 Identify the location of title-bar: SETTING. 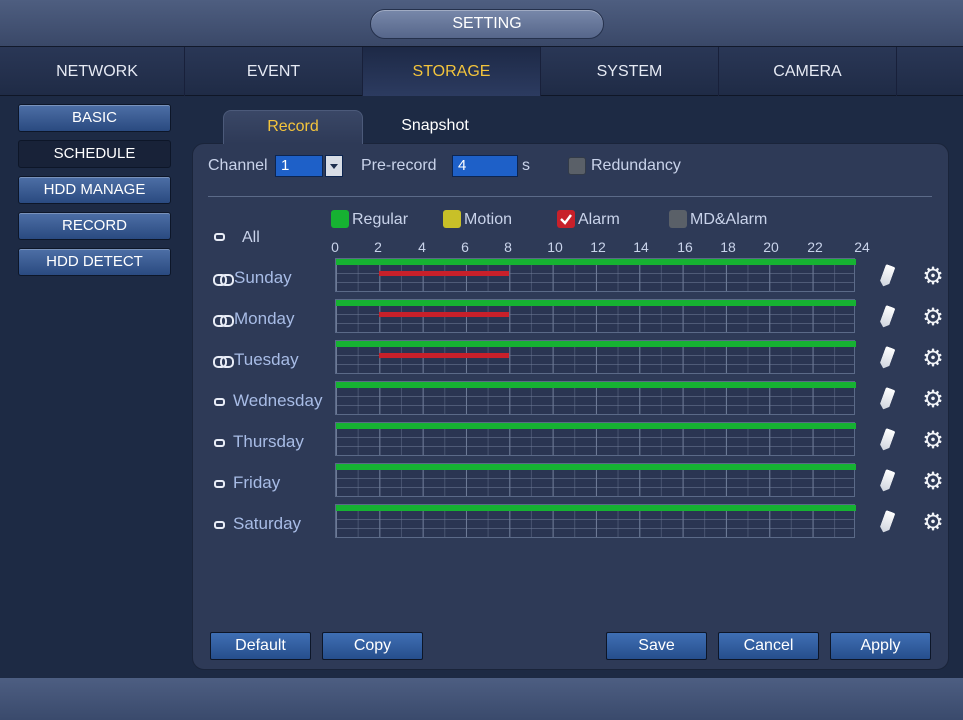
(481, 23).